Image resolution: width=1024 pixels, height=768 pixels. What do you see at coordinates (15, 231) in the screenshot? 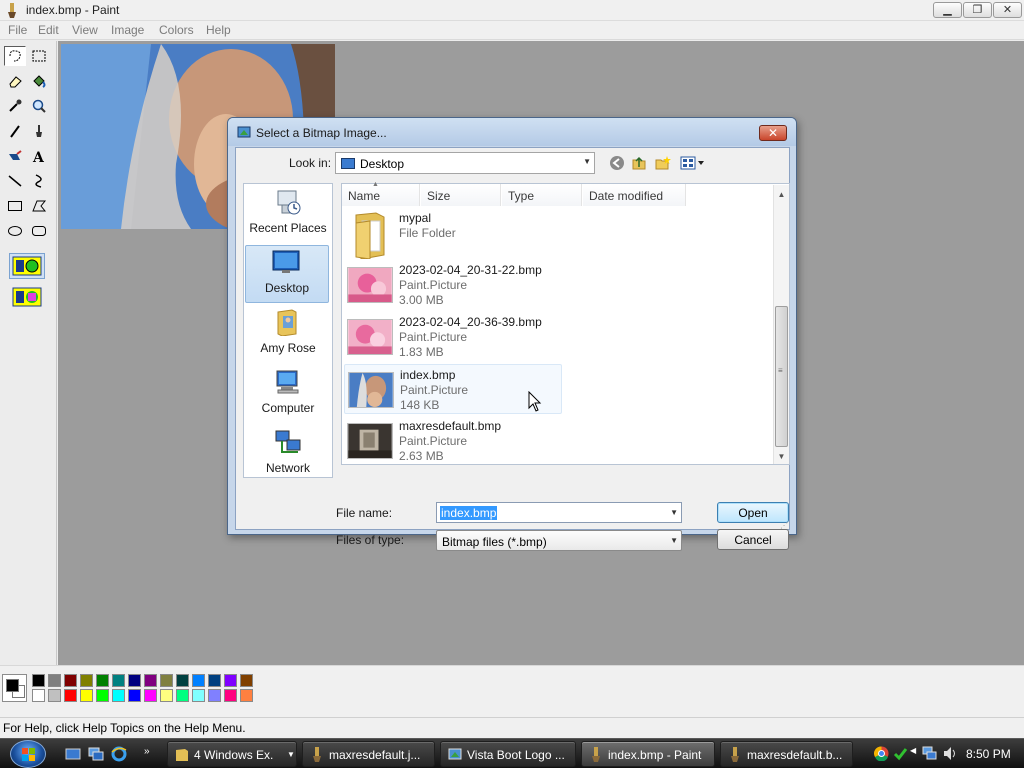
I see `ellipse-tool` at bounding box center [15, 231].